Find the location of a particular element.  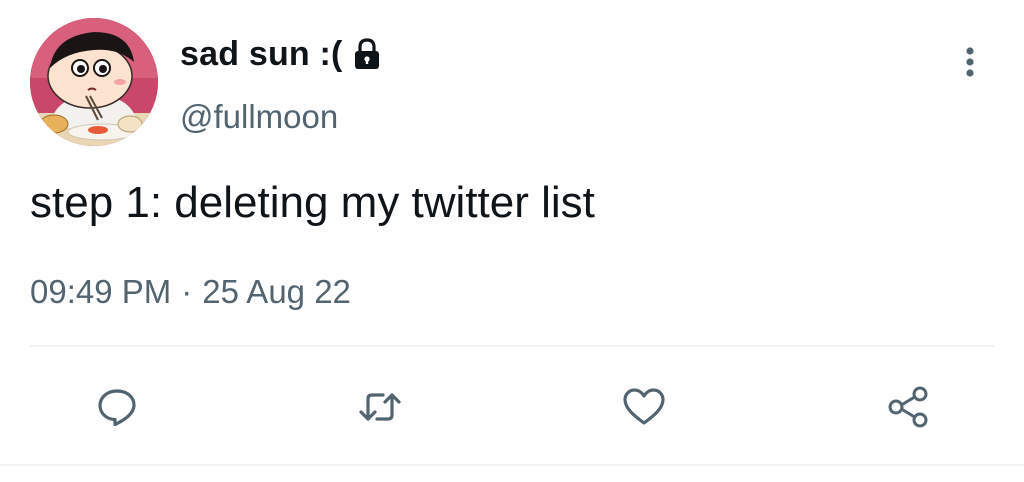

retweet-button is located at coordinates (380, 407).